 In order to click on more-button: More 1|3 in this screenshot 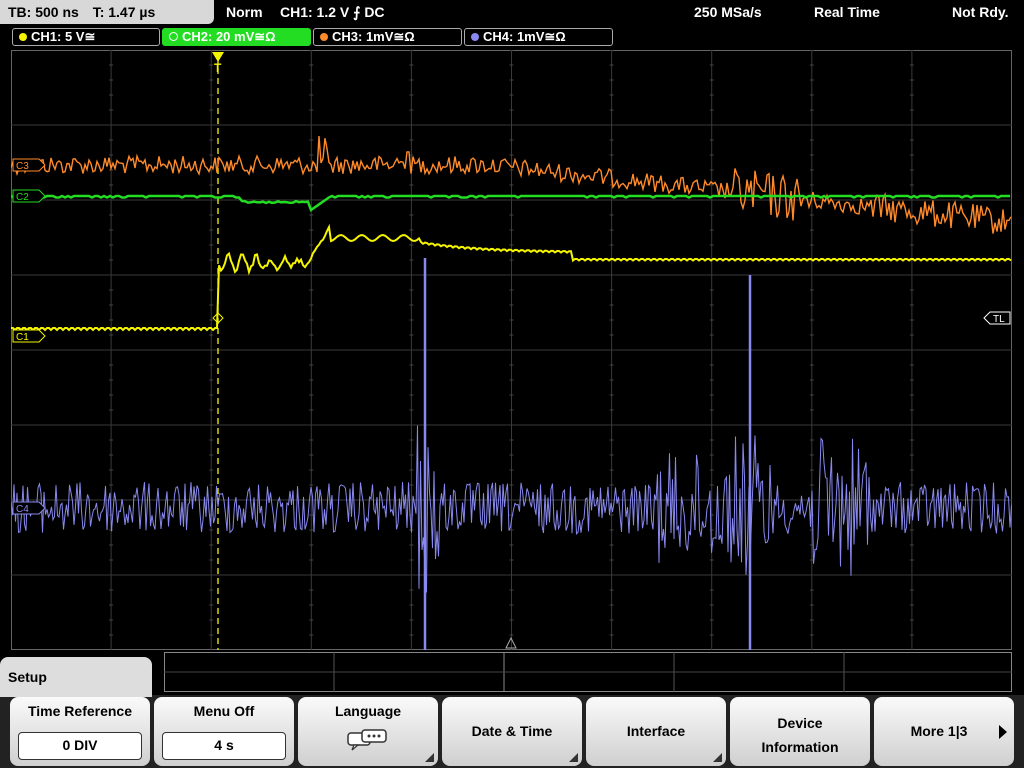, I will do `click(944, 731)`.